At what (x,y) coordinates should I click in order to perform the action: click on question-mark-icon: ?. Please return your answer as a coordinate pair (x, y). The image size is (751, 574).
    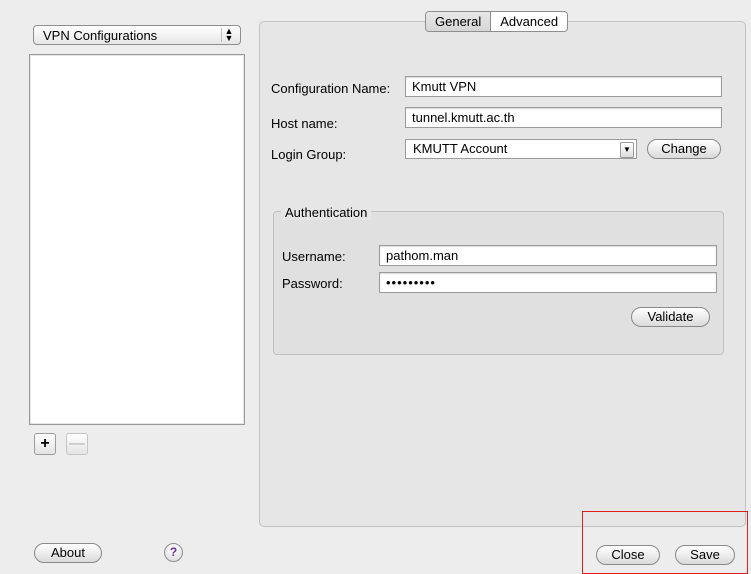
    Looking at the image, I should click on (173, 552).